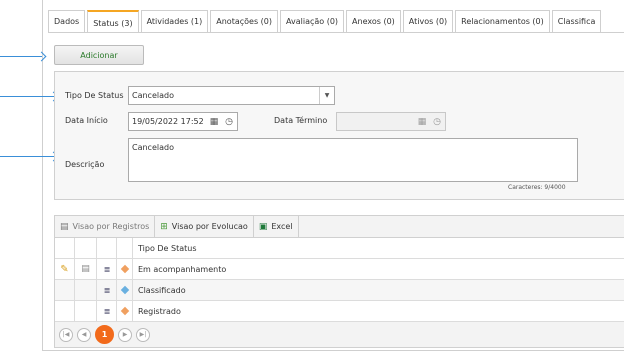  What do you see at coordinates (104, 334) in the screenshot?
I see `page-current: 1` at bounding box center [104, 334].